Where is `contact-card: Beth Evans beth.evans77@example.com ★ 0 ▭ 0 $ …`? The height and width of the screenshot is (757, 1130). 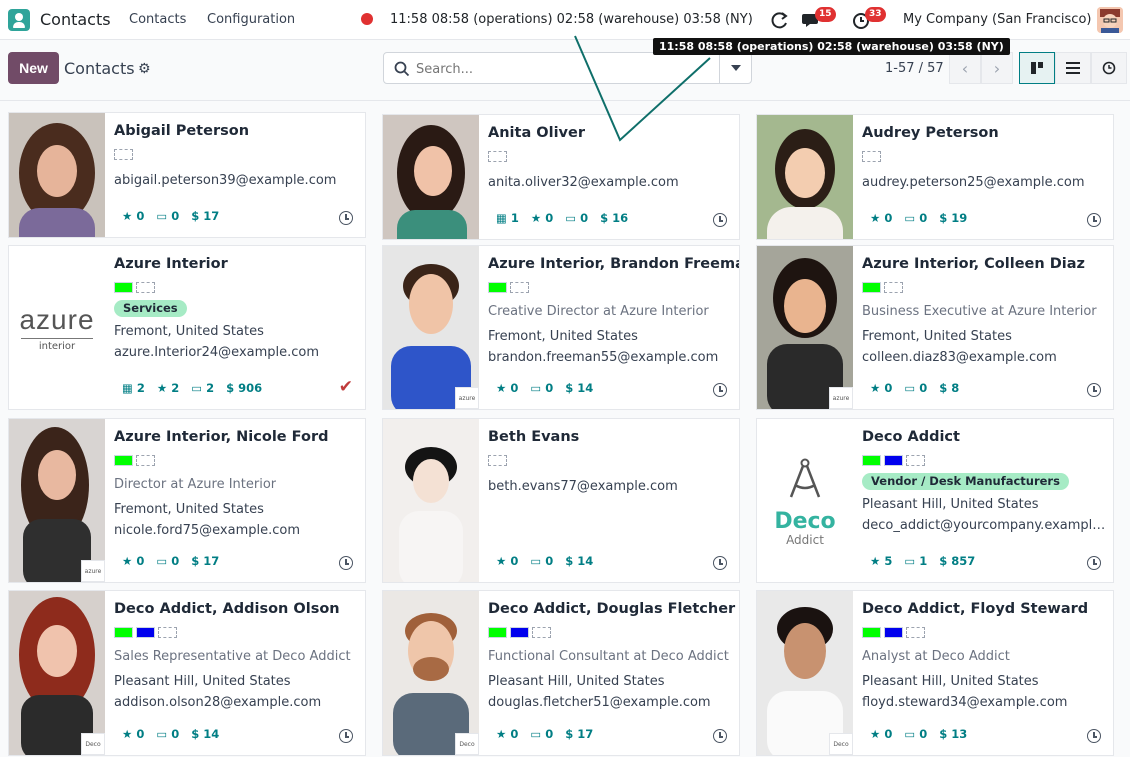 contact-card: Beth Evans beth.evans77@example.com ★ 0 ▭ 0 $ … is located at coordinates (561, 500).